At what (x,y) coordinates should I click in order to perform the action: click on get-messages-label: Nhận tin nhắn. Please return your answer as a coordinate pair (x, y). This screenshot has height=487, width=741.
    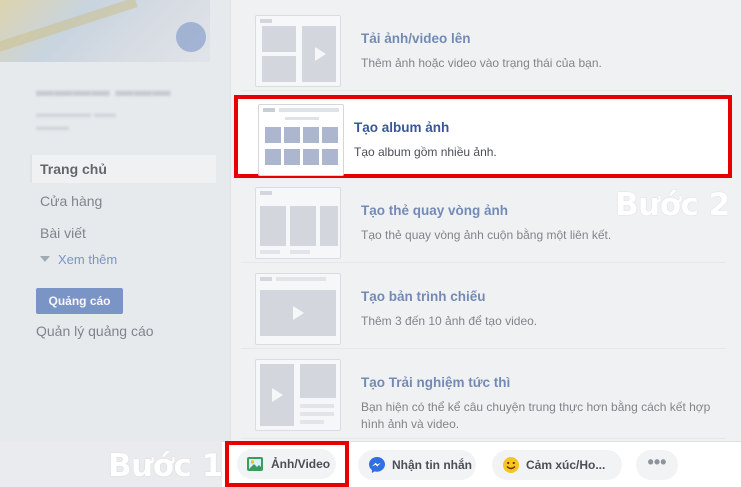
    Looking at the image, I should click on (432, 465).